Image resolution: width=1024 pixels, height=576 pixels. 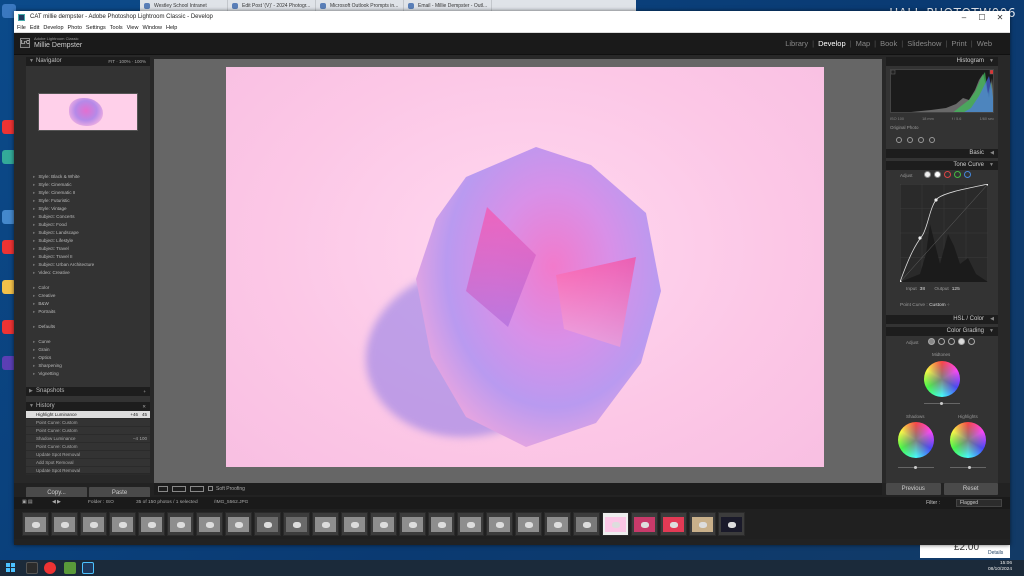 What do you see at coordinates (210, 488) in the screenshot?
I see `soft-proofing-checkbox` at bounding box center [210, 488].